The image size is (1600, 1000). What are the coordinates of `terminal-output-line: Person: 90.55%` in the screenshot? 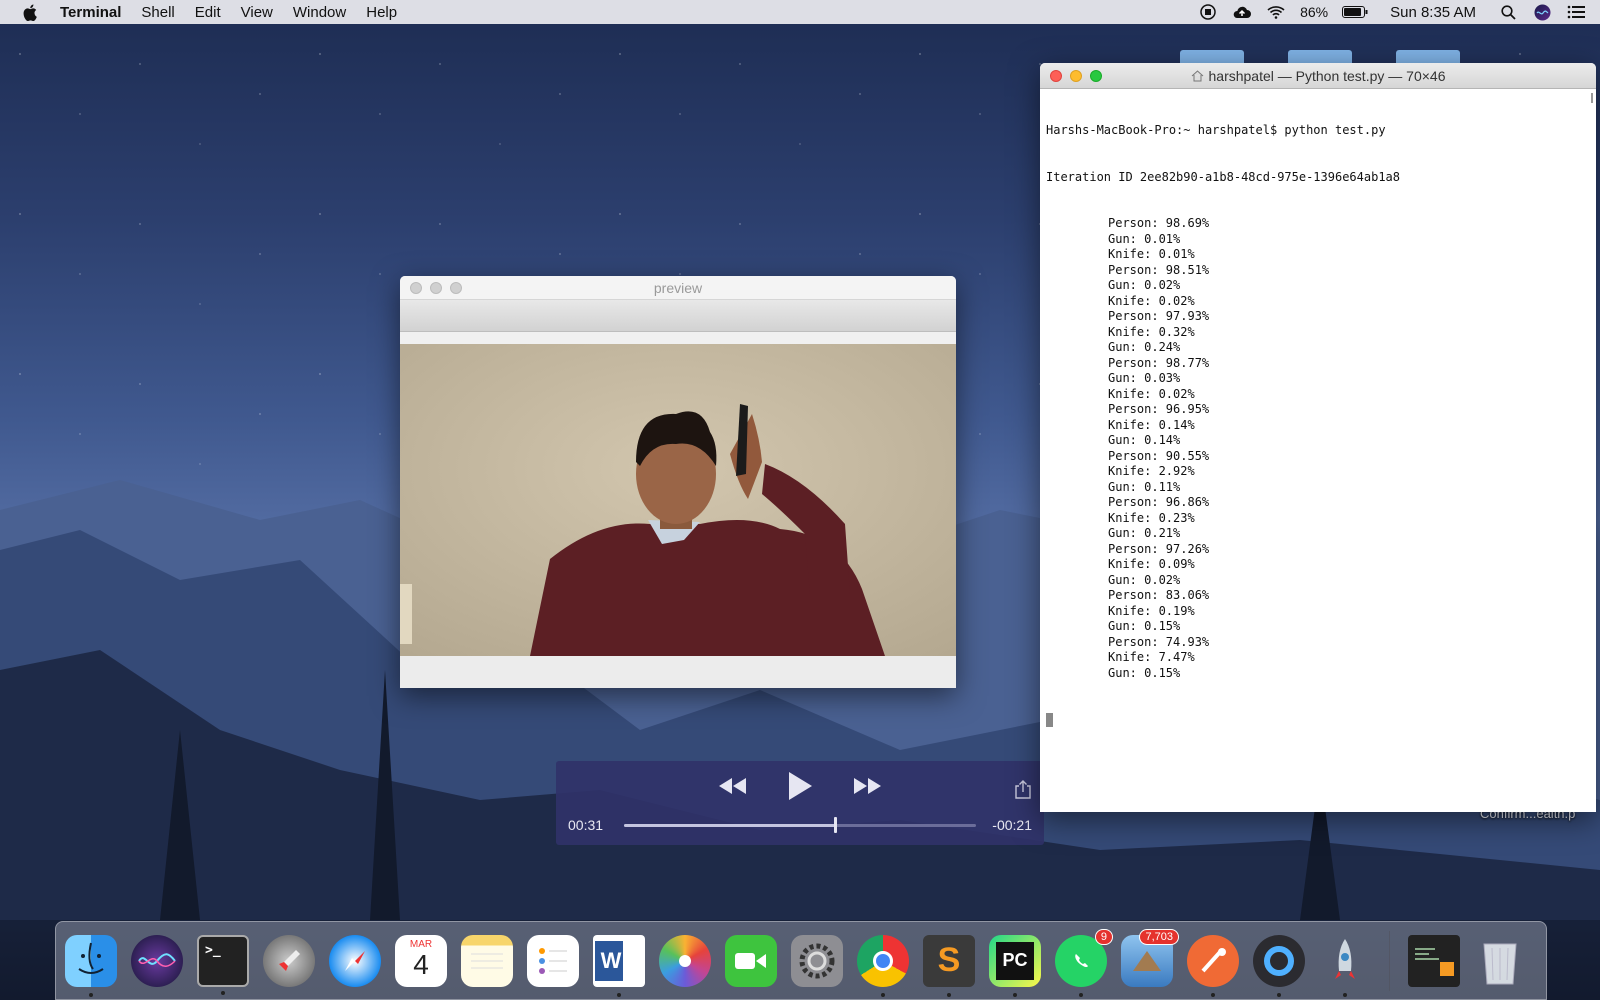 It's located at (1159, 455).